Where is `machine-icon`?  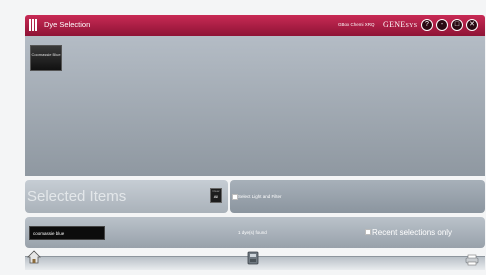
machine-icon is located at coordinates (253, 258).